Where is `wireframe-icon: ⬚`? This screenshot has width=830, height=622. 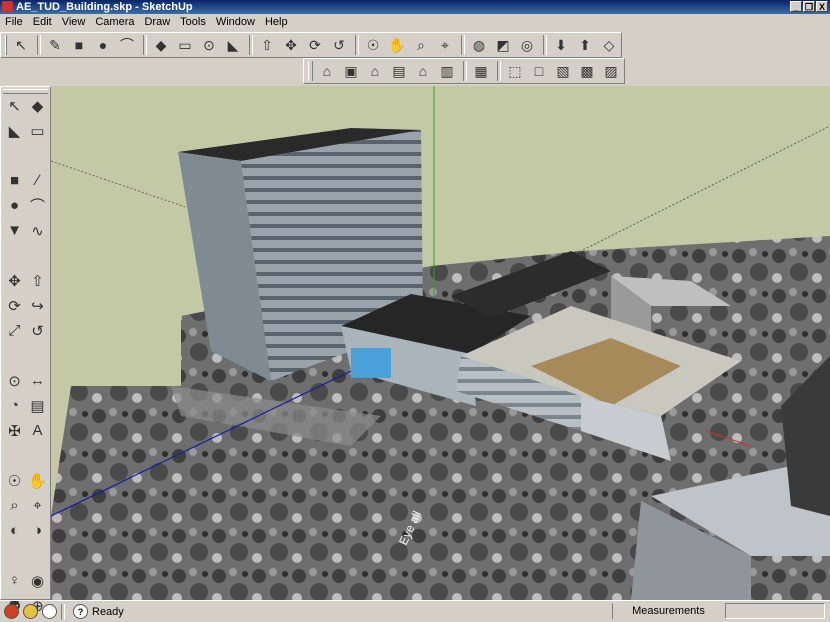 wireframe-icon: ⬚ is located at coordinates (515, 71).